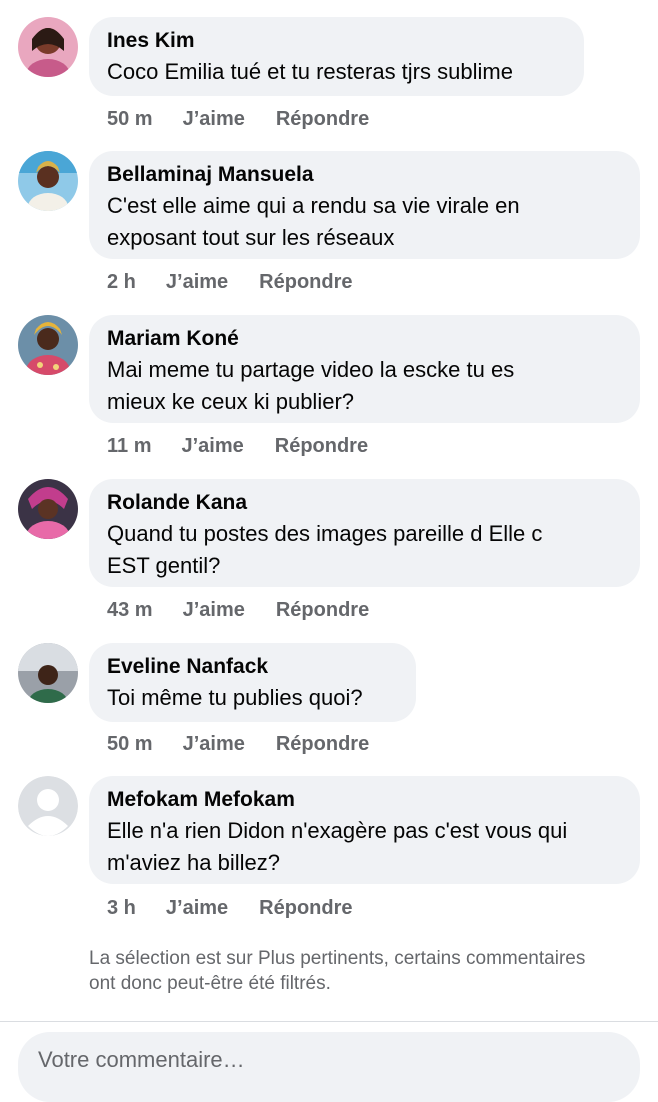 Image resolution: width=658 pixels, height=1102 pixels. Describe the element at coordinates (364, 339) in the screenshot. I see `comment-author: Mariam Koné` at that location.